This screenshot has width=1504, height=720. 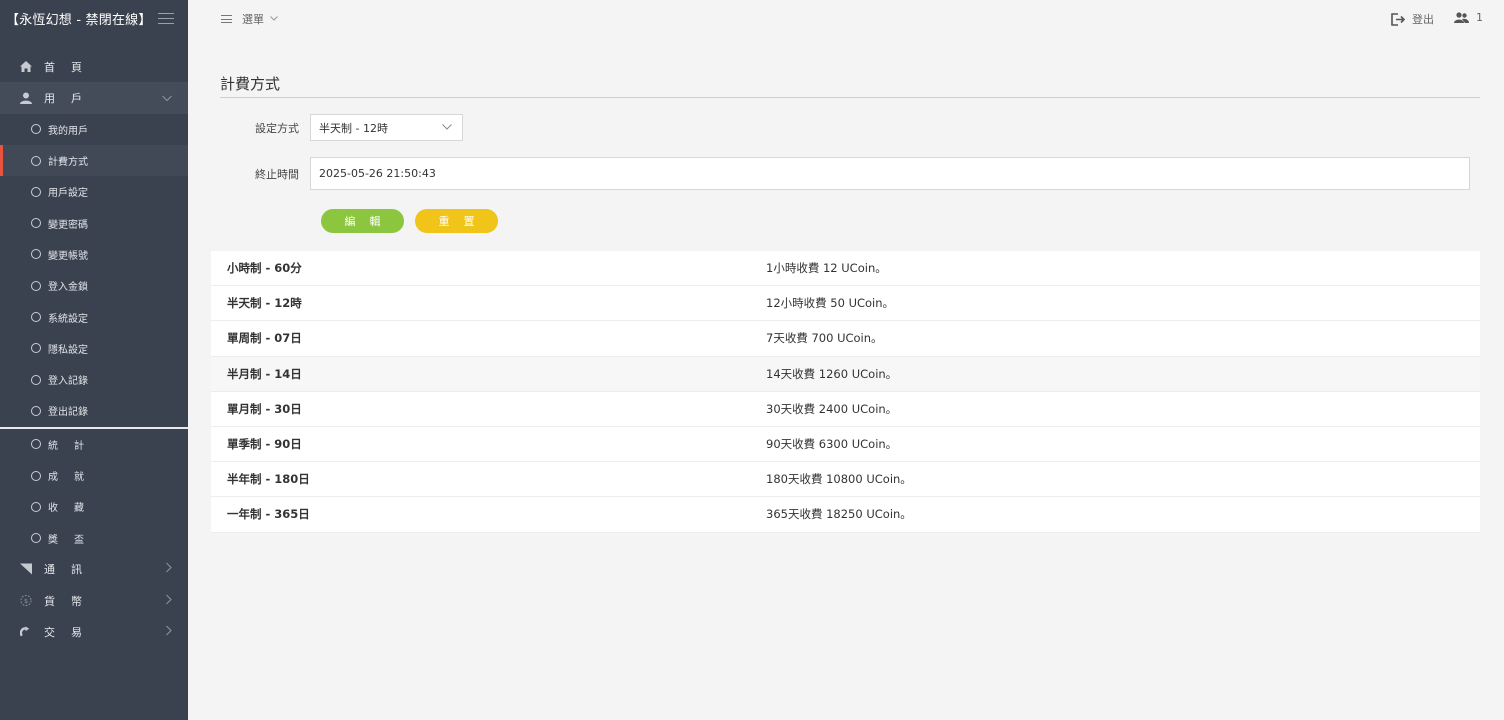 What do you see at coordinates (264, 303) in the screenshot?
I see `plan-name: 半天制 - 12時` at bounding box center [264, 303].